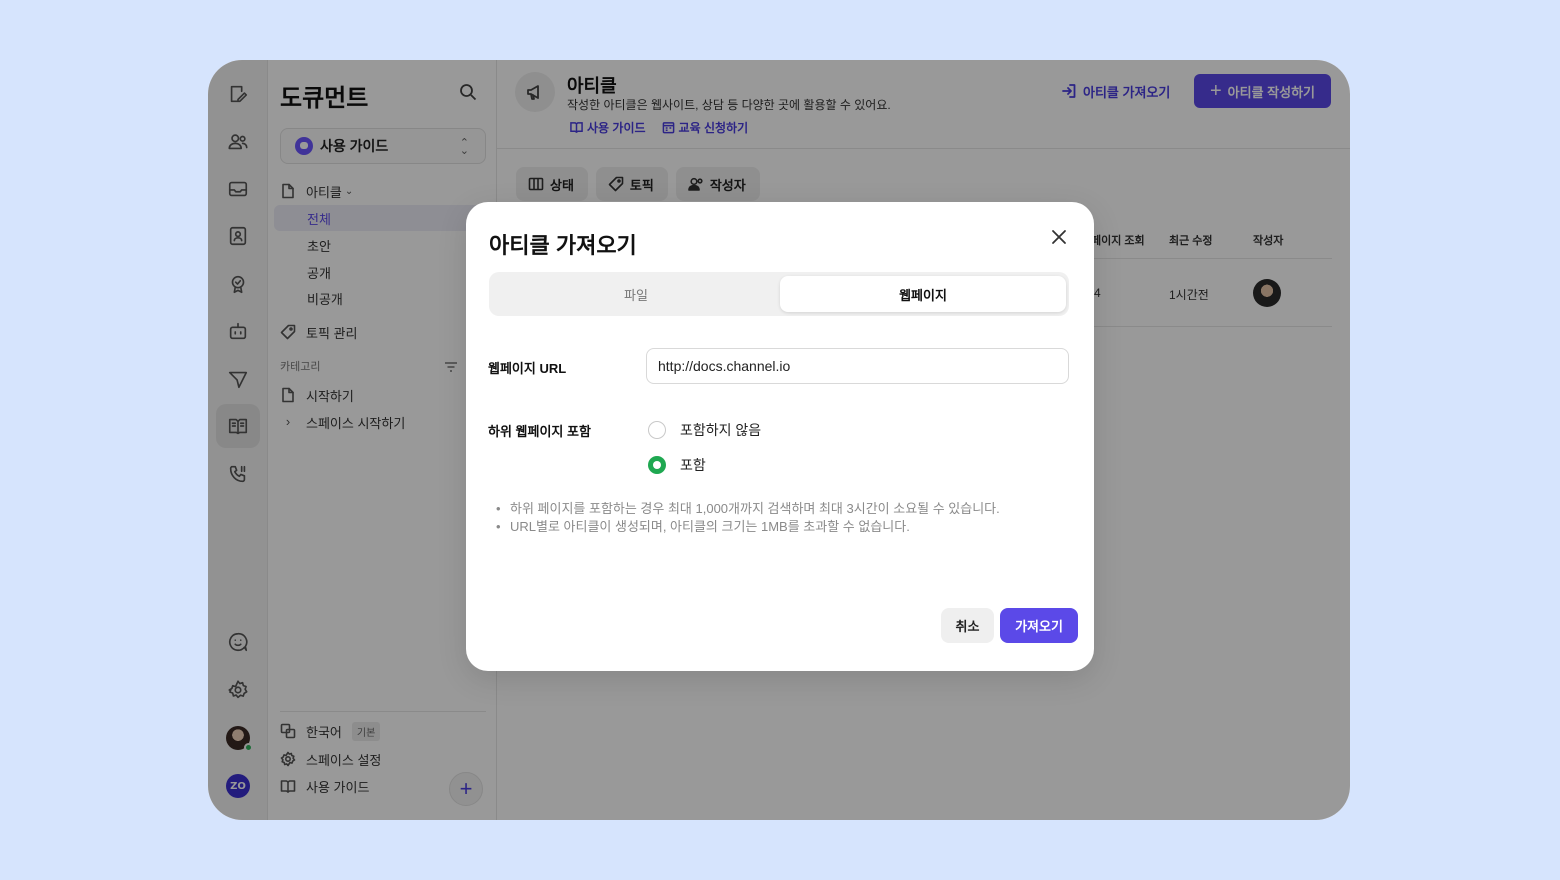  What do you see at coordinates (721, 430) in the screenshot?
I see `radio-exclude-label: 포함하지 않음` at bounding box center [721, 430].